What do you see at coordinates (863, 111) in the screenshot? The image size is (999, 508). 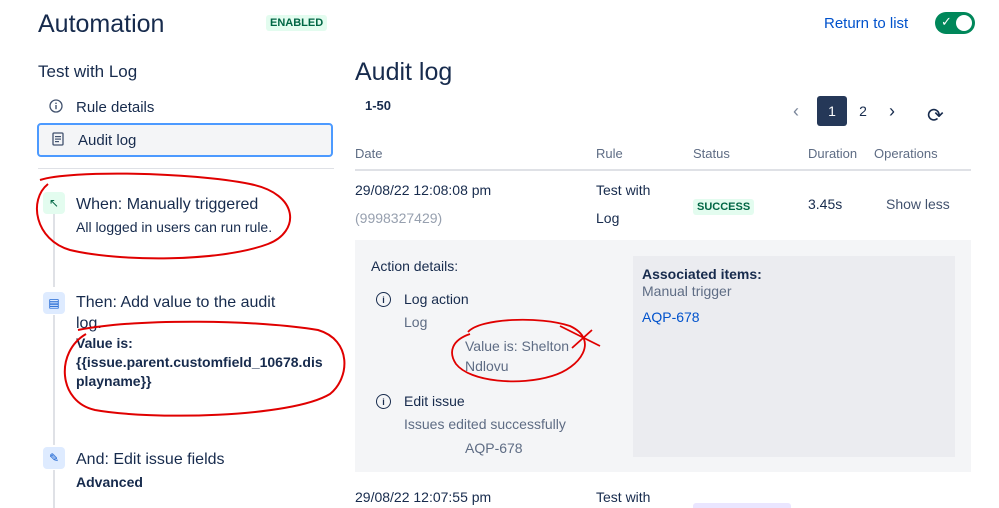 I see `page-2-button: 2` at bounding box center [863, 111].